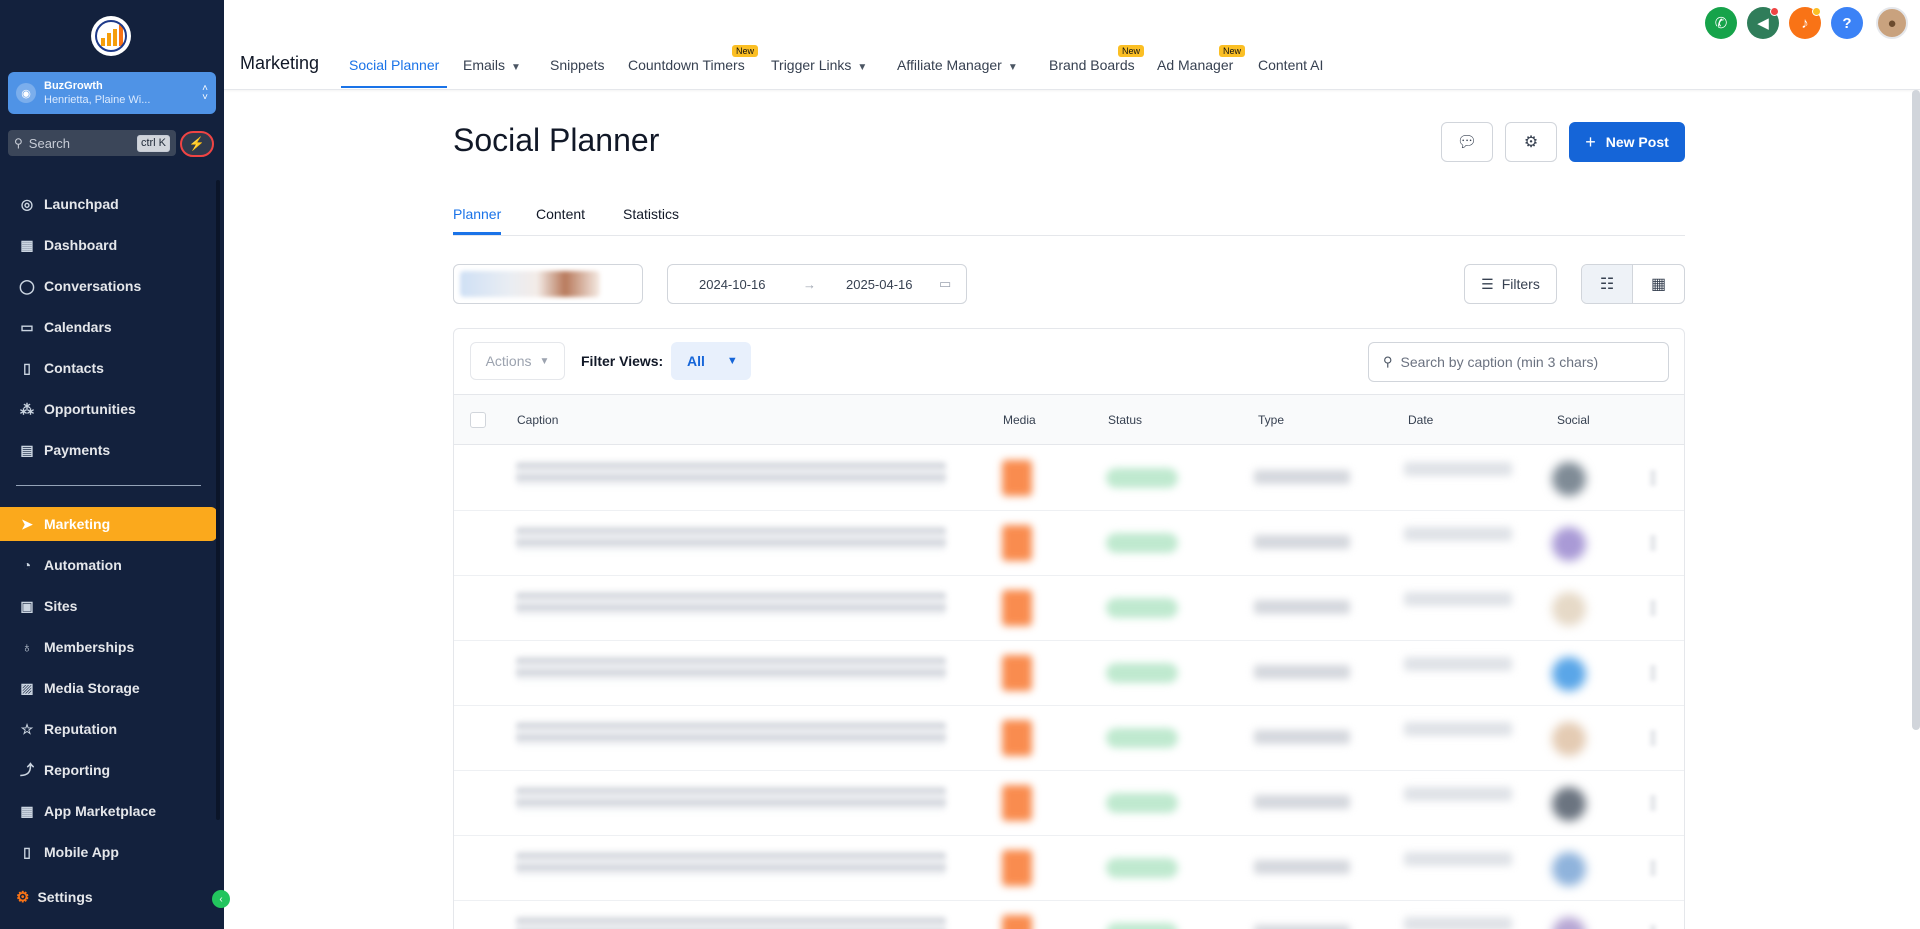  I want to click on sidebar-item-automation: ◔ Automation, so click(112, 565).